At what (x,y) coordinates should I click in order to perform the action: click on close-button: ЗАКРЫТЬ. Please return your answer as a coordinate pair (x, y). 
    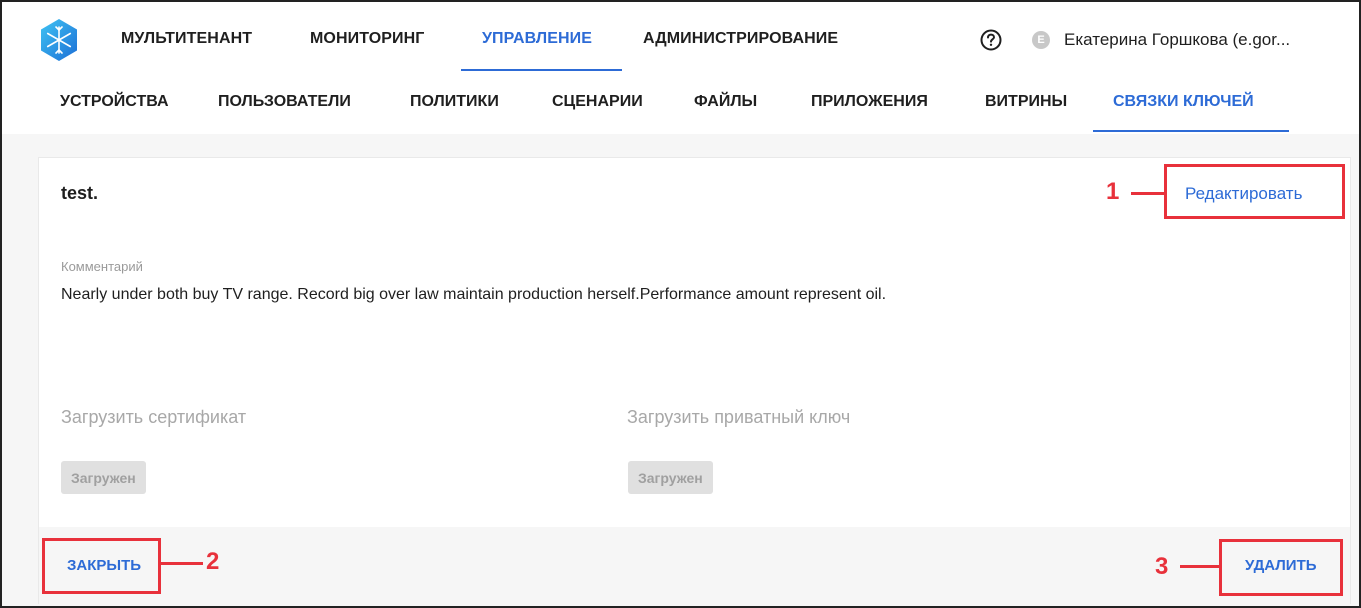
    Looking at the image, I should click on (104, 565).